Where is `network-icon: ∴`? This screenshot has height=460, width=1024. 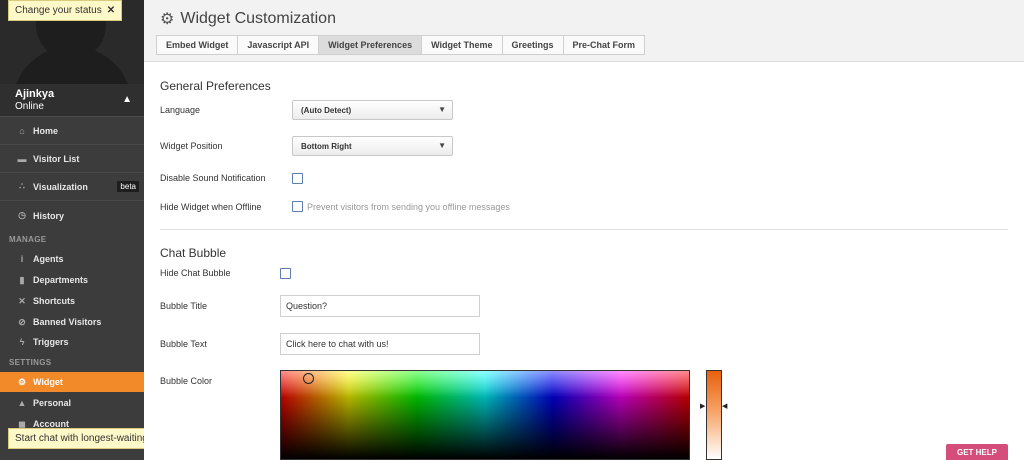
network-icon: ∴ is located at coordinates (22, 186).